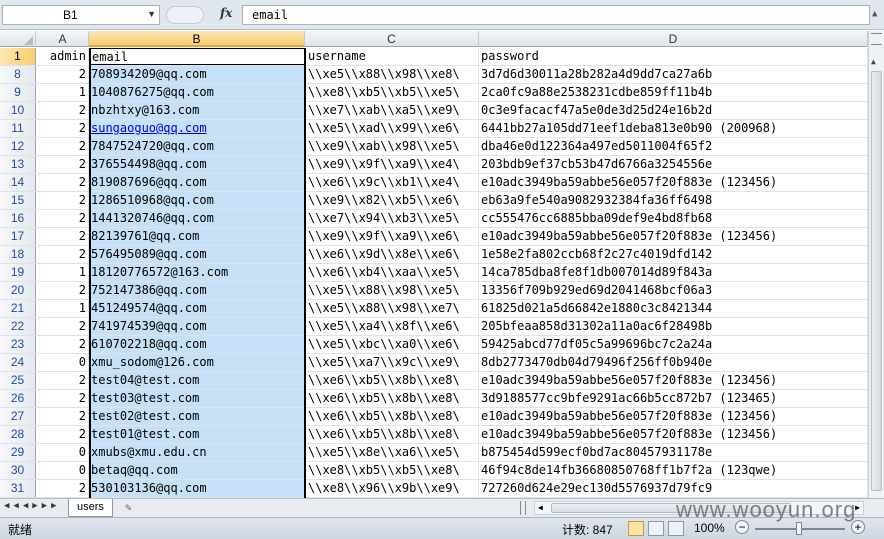 The width and height of the screenshot is (884, 539). What do you see at coordinates (878, 15) in the screenshot?
I see `expand-formula-icon: ▲` at bounding box center [878, 15].